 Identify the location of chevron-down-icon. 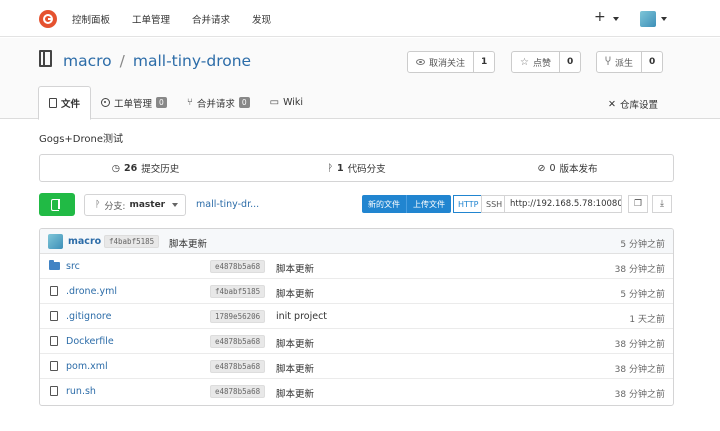
(175, 205).